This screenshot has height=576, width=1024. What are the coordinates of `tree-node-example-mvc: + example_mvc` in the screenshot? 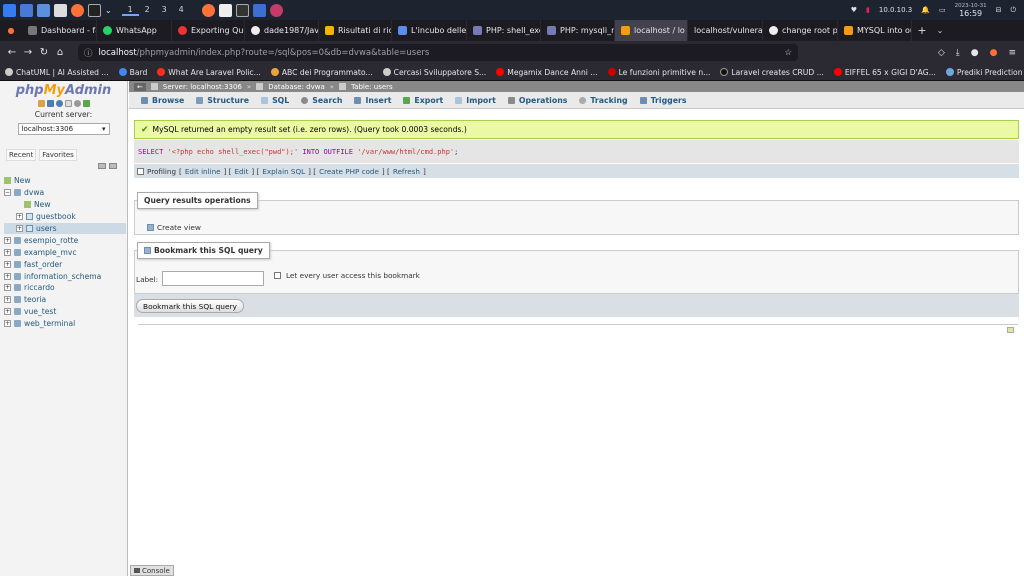 It's located at (65, 252).